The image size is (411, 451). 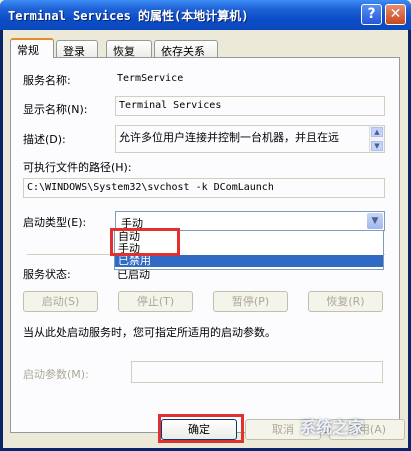 I want to click on tab-logon: 登录, so click(x=77, y=49).